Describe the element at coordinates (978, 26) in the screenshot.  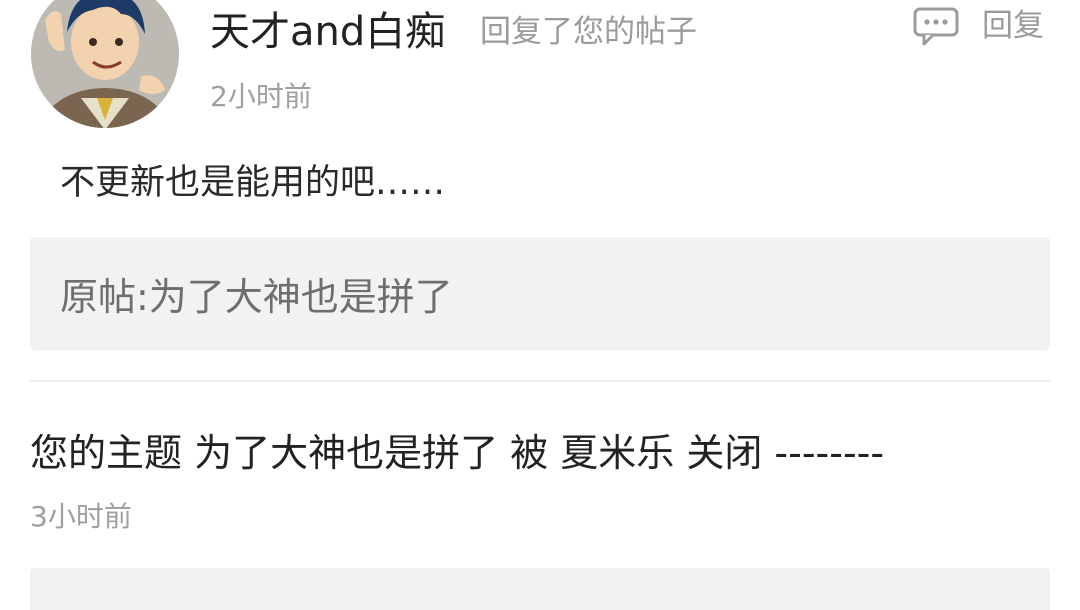
I see `reply-button: 回复` at that location.